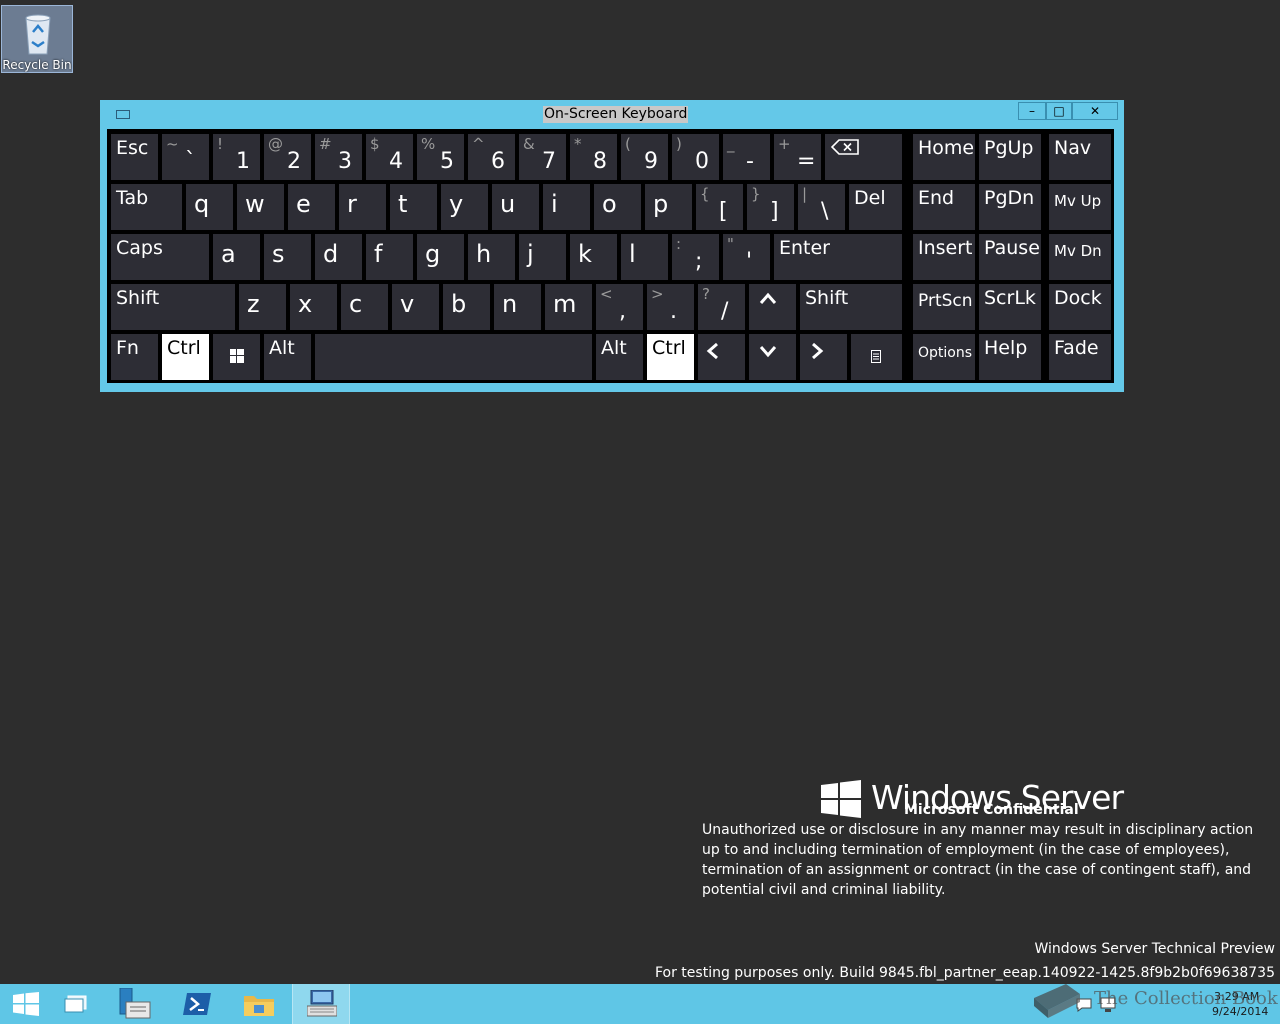 Image resolution: width=1280 pixels, height=1024 pixels. I want to click on key-q: q, so click(209, 207).